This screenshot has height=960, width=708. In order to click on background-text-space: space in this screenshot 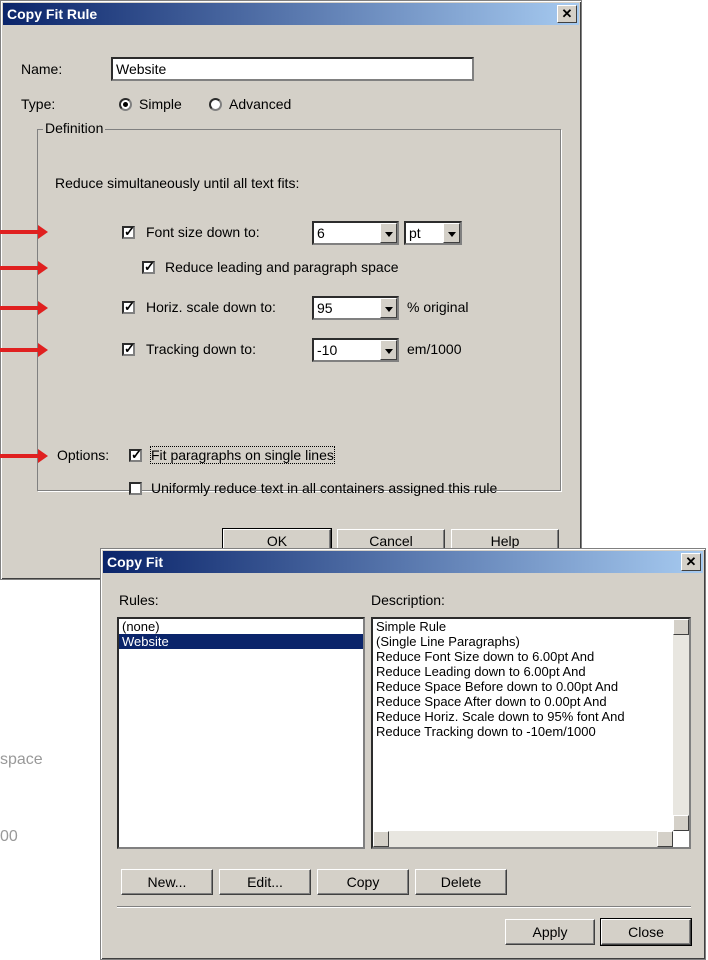, I will do `click(21, 759)`.